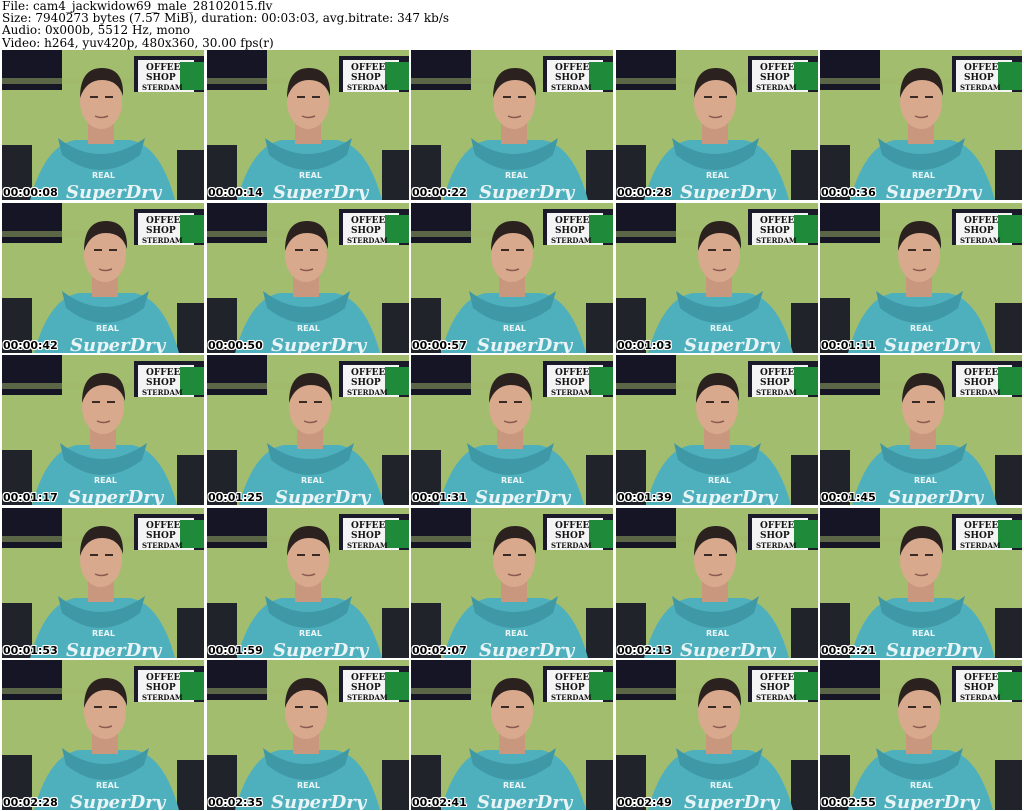 The image size is (1024, 811). Describe the element at coordinates (848, 497) in the screenshot. I see `thumbnail-timestamp: 00:01:45` at that location.